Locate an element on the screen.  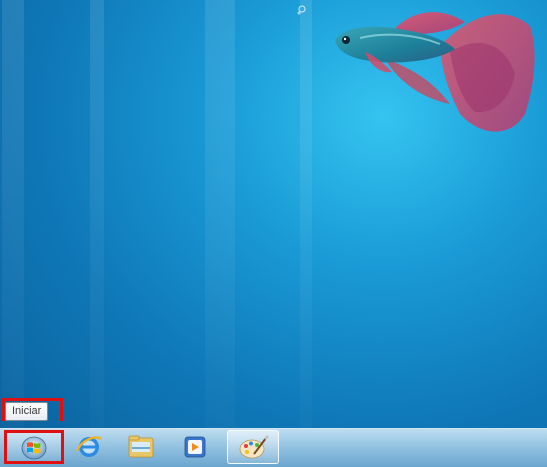
start-tooltip: Iniciar is located at coordinates (27, 411).